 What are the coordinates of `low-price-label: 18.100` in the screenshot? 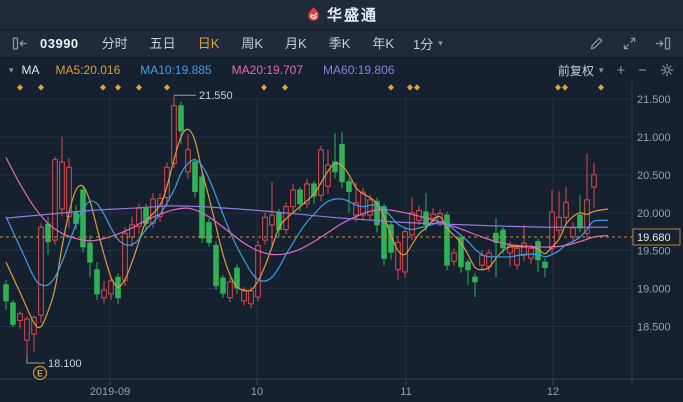 It's located at (65, 364).